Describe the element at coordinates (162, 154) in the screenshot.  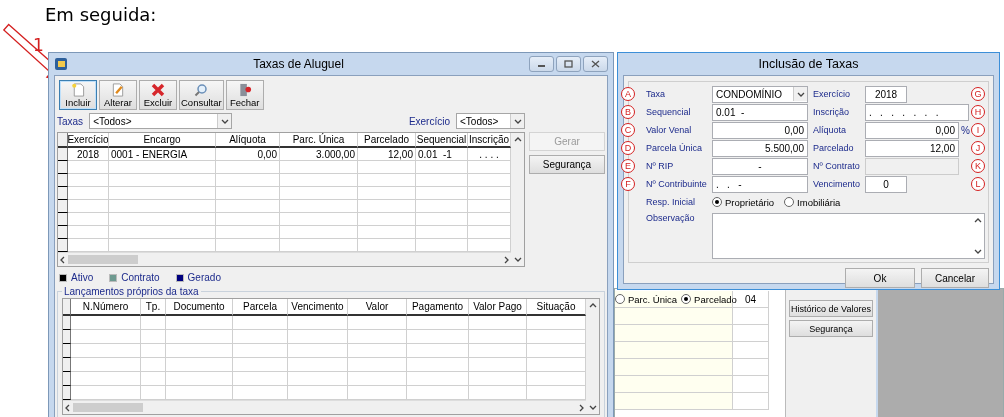
I see `table-cell: 0001 - ENERGIA` at that location.